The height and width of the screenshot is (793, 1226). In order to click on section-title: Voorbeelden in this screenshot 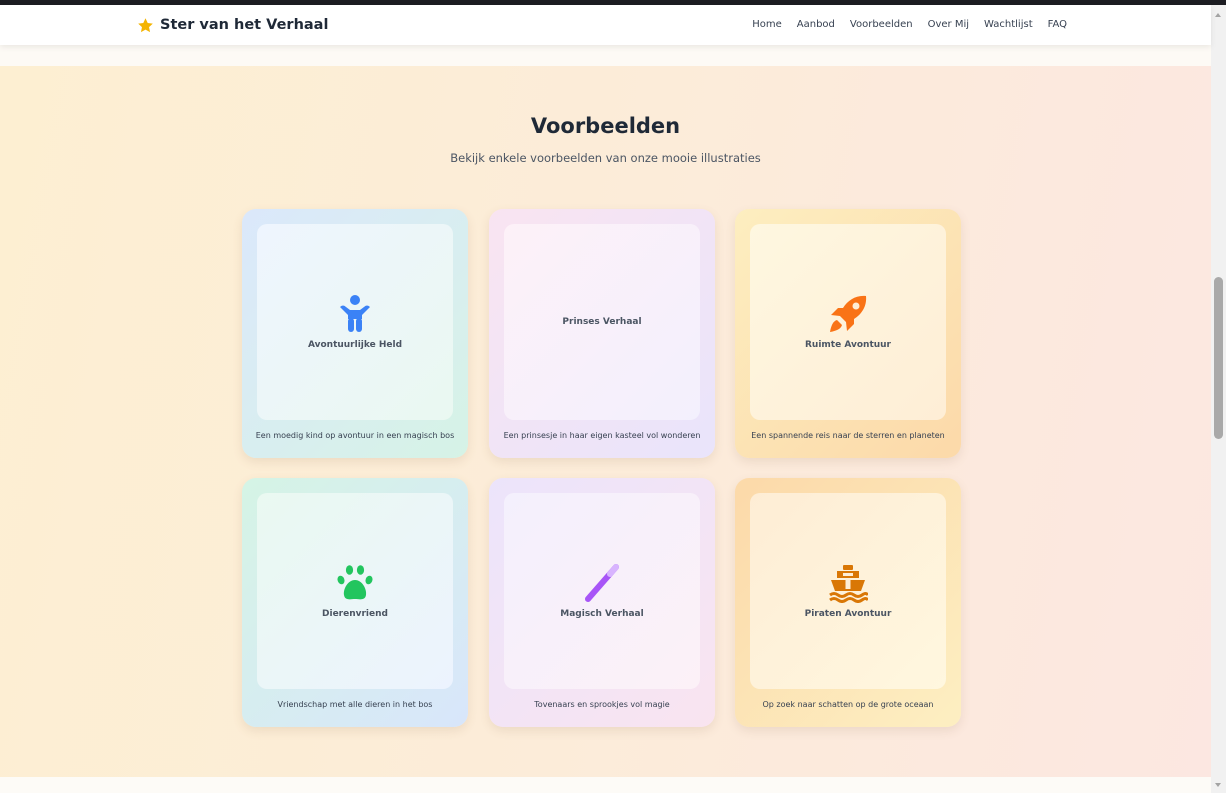, I will do `click(605, 126)`.